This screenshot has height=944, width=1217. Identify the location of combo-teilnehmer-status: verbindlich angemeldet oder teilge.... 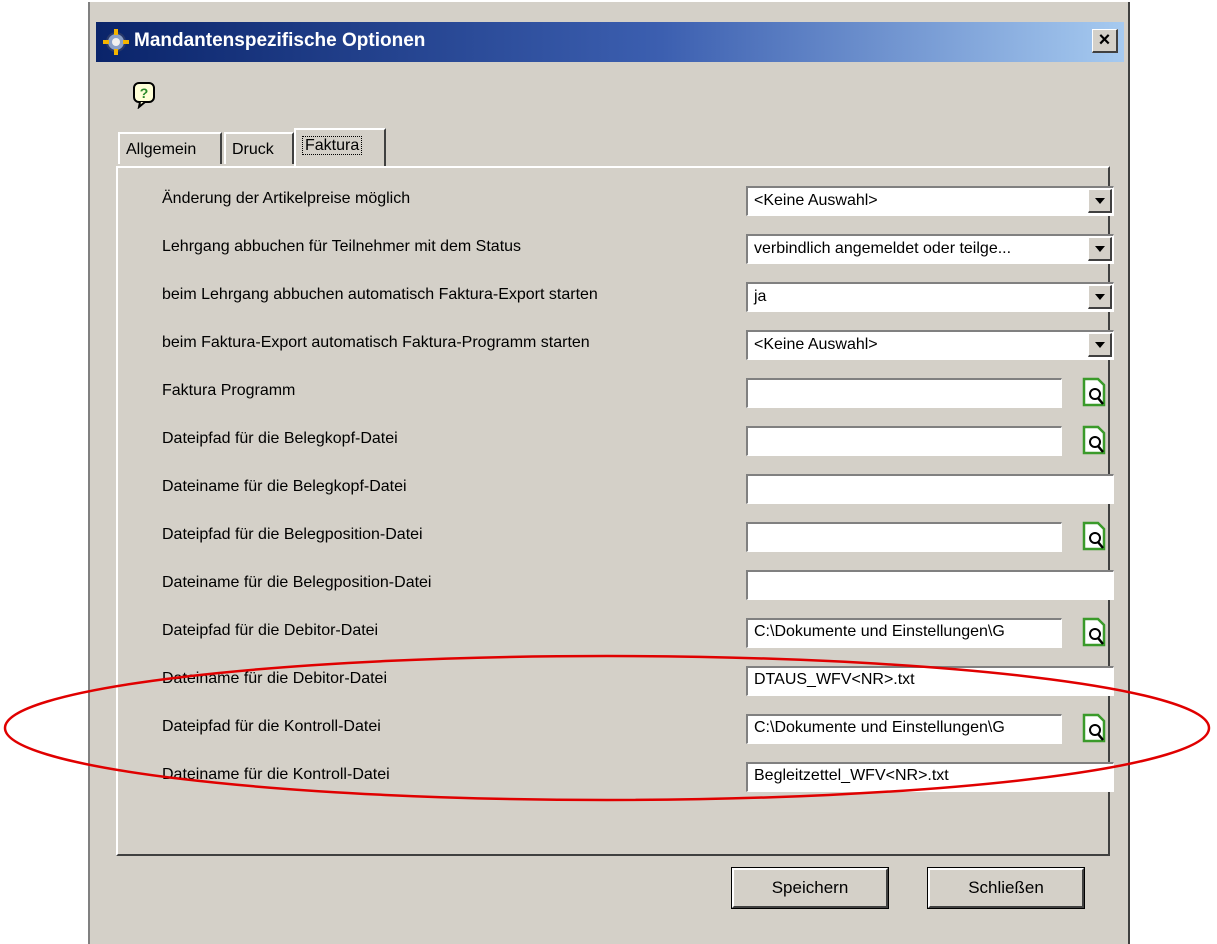
(930, 249).